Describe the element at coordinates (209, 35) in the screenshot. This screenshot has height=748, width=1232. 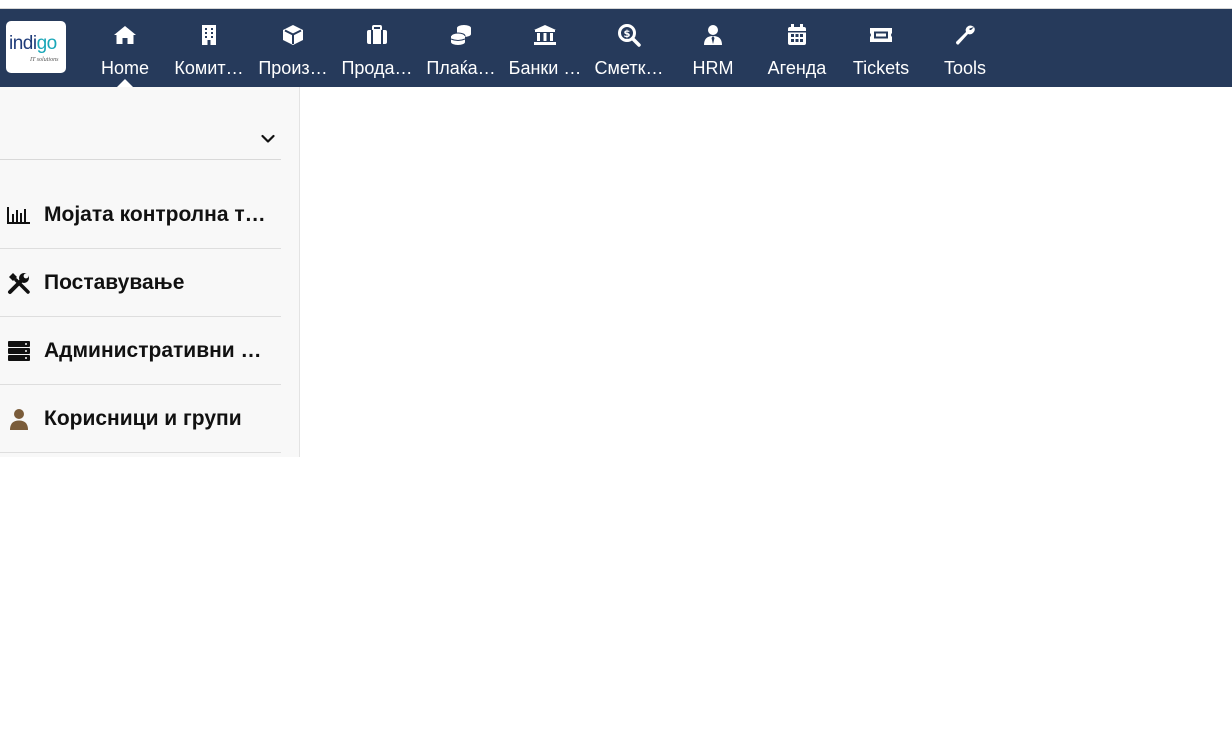
I see `building-icon` at that location.